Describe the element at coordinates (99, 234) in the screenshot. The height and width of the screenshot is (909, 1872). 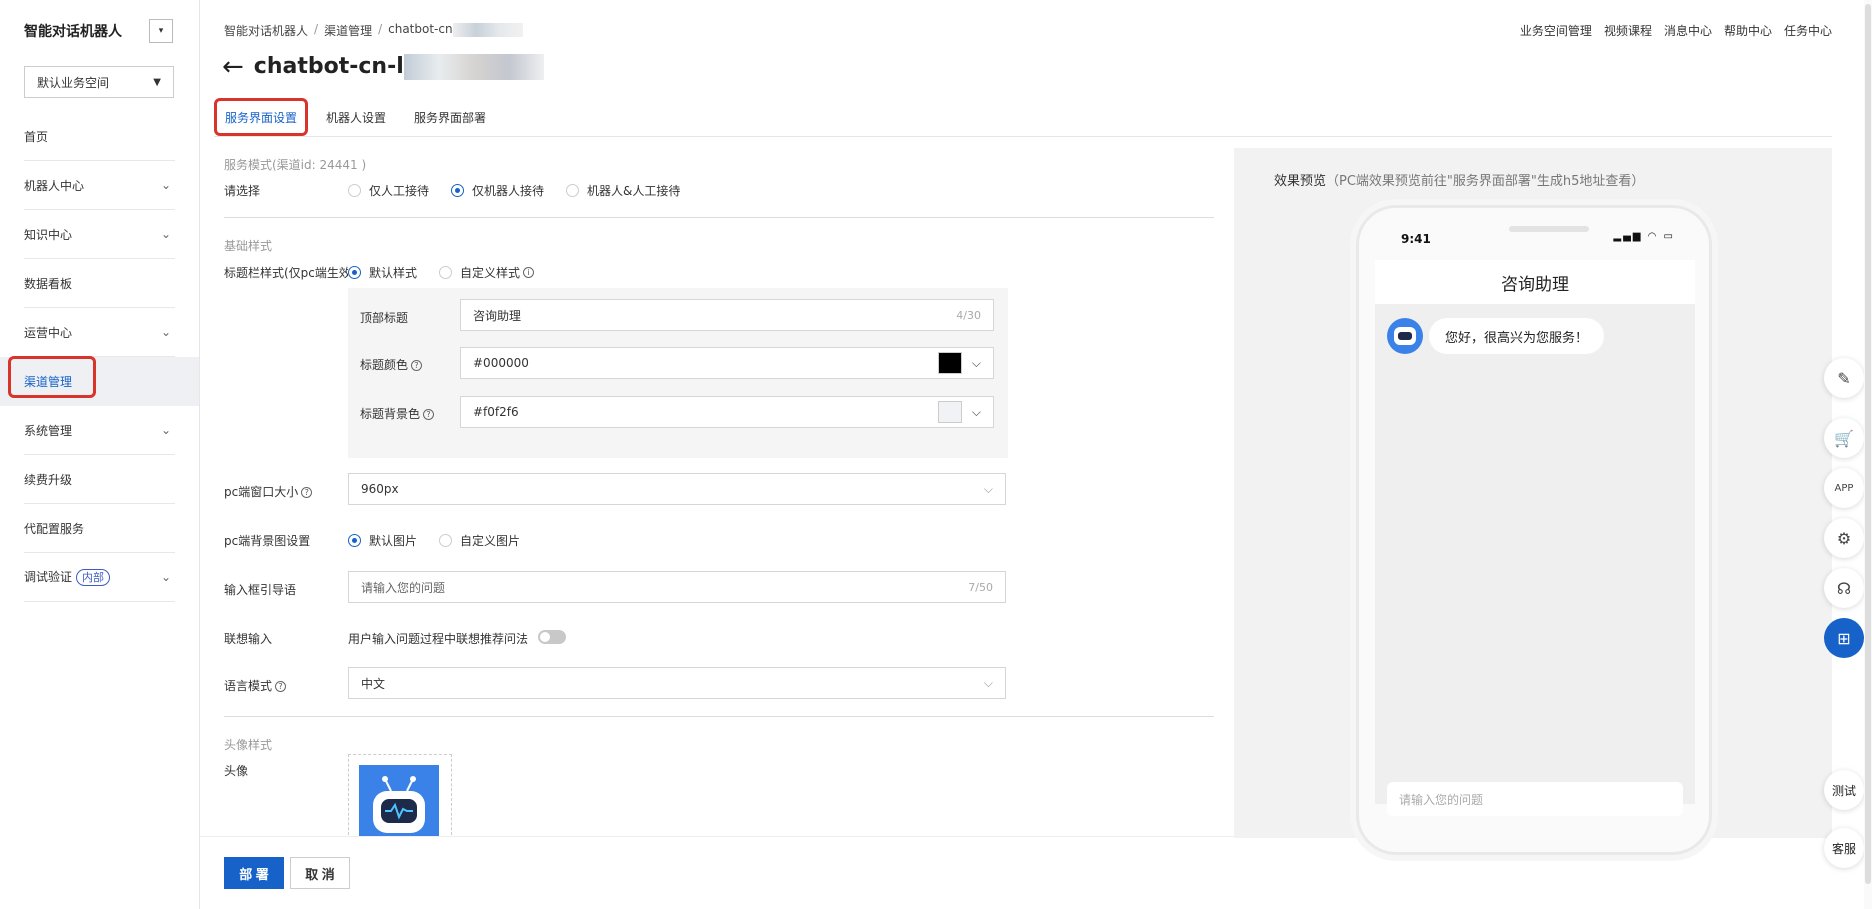
I see `sidebar-item-knowledge: 知识中心 ⌄` at that location.